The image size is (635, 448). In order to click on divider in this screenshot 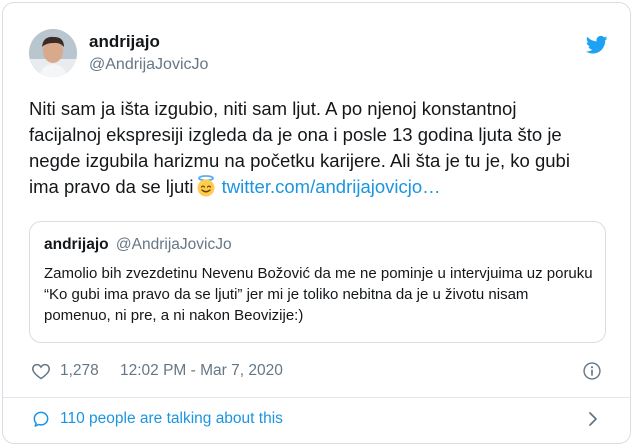, I will do `click(316, 397)`.